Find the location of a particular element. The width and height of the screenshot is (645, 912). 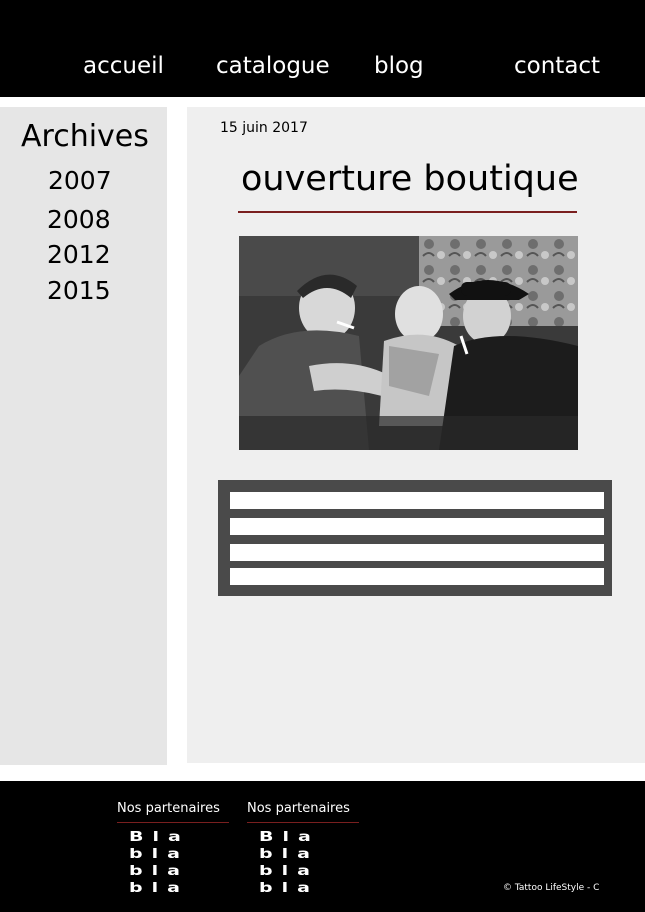

post-image is located at coordinates (408, 343).